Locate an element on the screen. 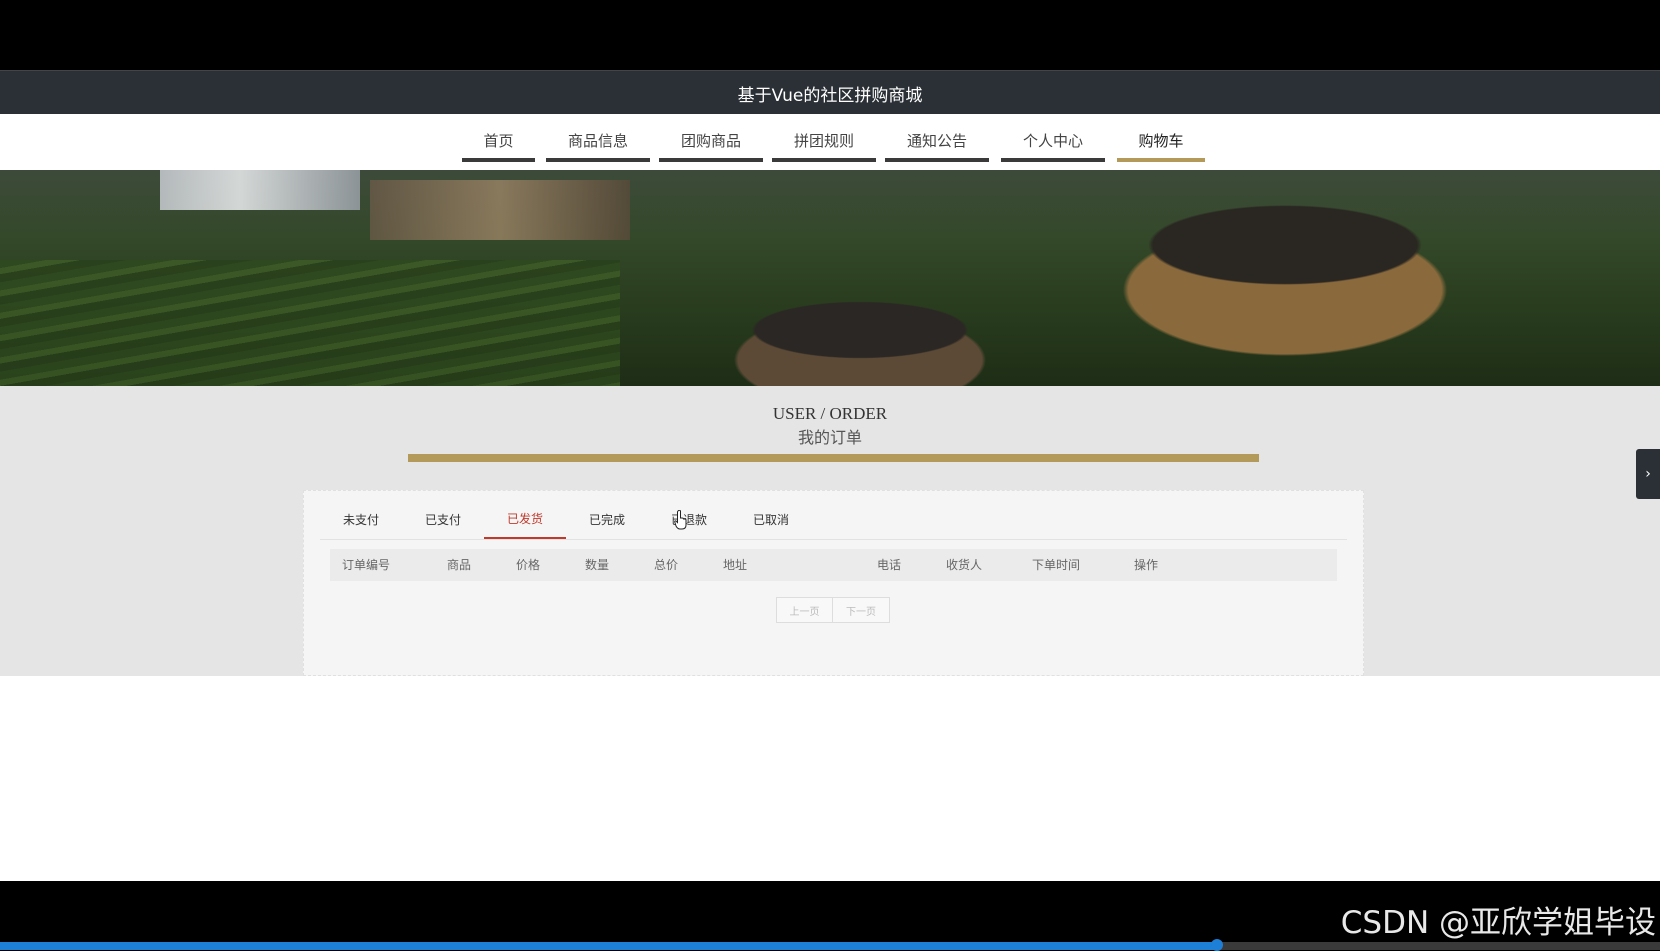 The width and height of the screenshot is (1660, 951). column-header: 收货人 is located at coordinates (964, 565).